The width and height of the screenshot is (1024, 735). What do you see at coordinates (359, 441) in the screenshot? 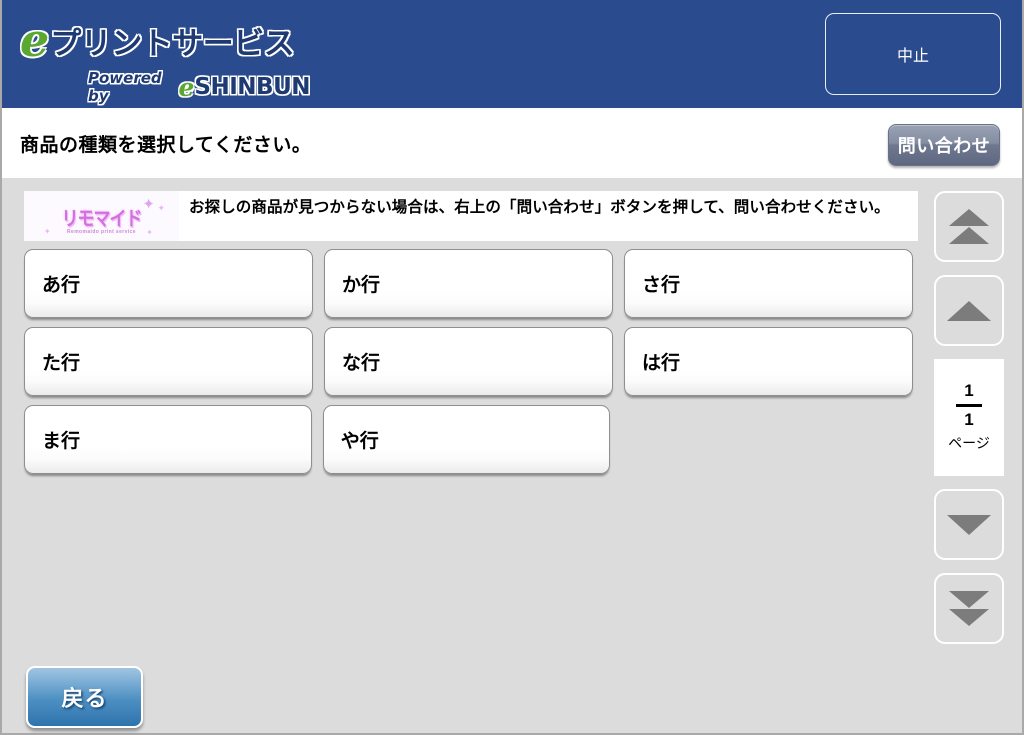
I see `kana-button-label: や行` at bounding box center [359, 441].